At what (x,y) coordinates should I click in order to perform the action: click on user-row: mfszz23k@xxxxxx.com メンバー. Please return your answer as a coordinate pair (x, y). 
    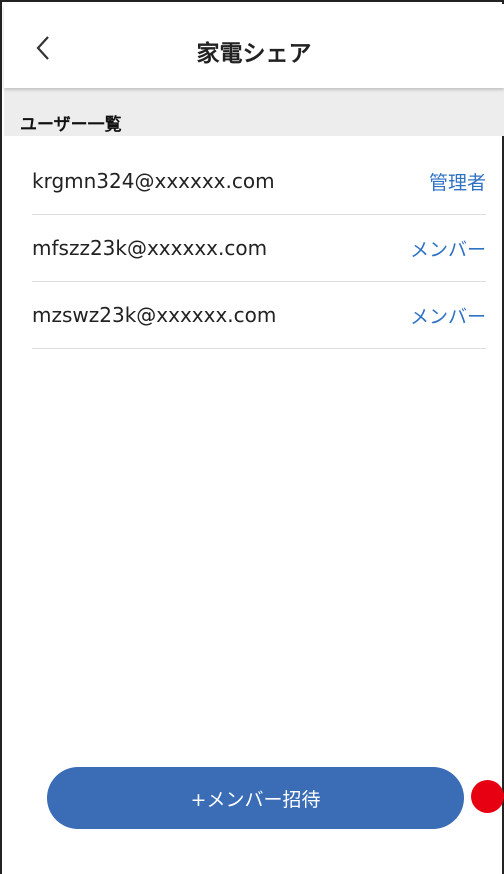
    Looking at the image, I should click on (259, 248).